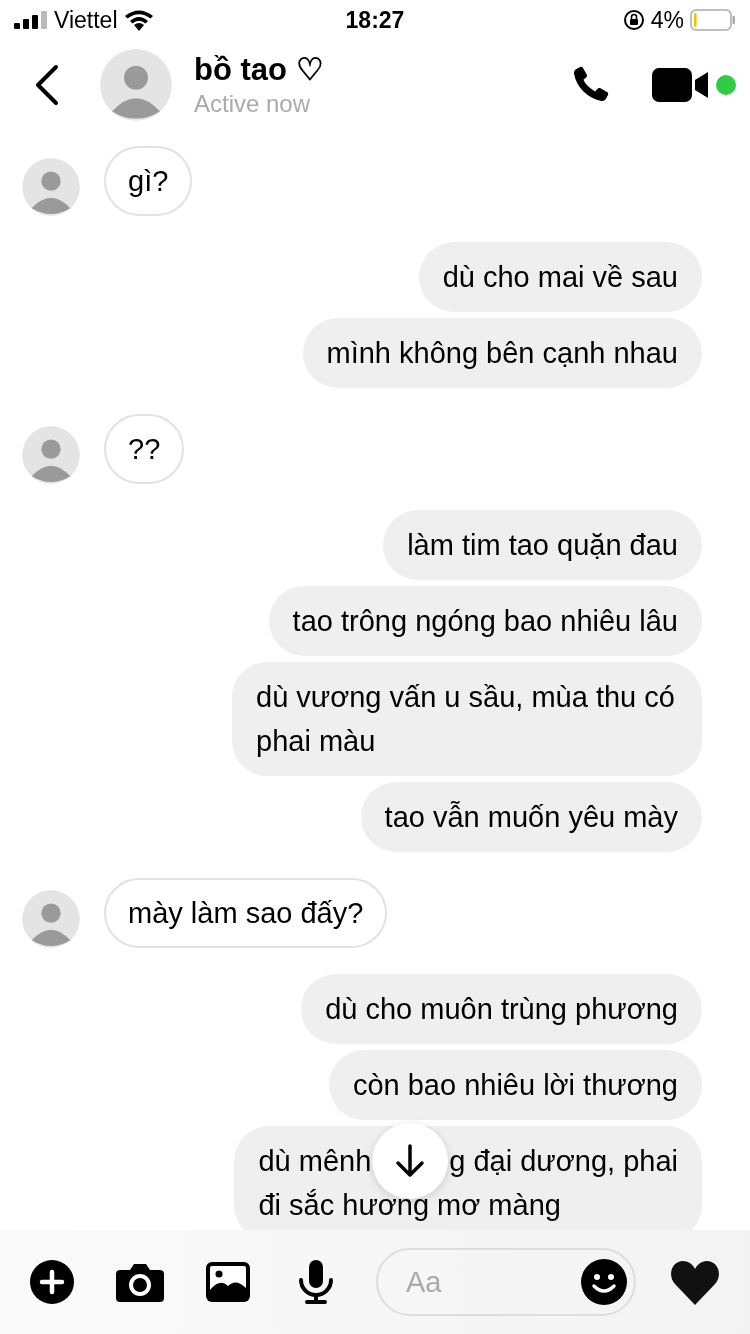 The image size is (750, 1334). What do you see at coordinates (52, 1282) in the screenshot?
I see `add-icon` at bounding box center [52, 1282].